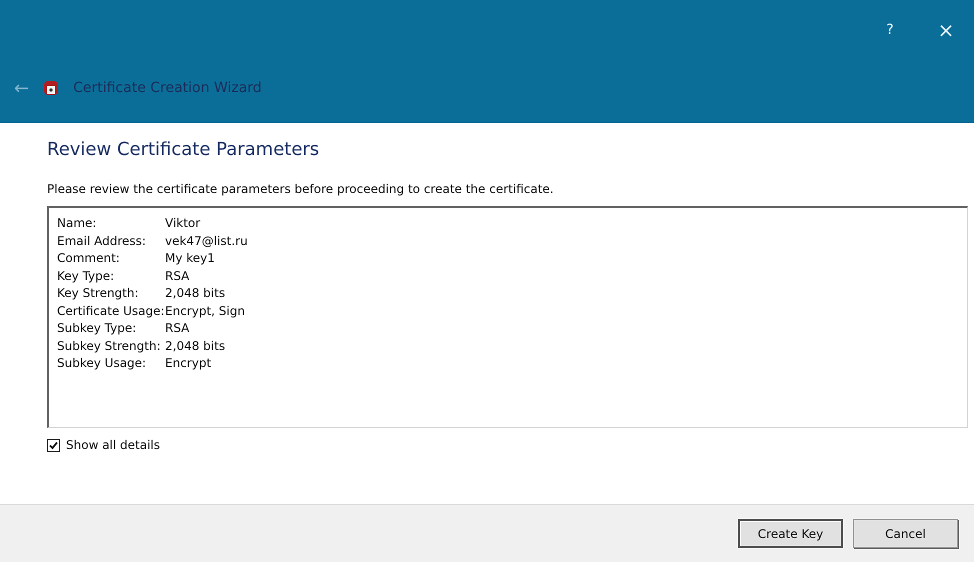 The width and height of the screenshot is (974, 562). What do you see at coordinates (905, 533) in the screenshot?
I see `cancel-button: Cancel` at bounding box center [905, 533].